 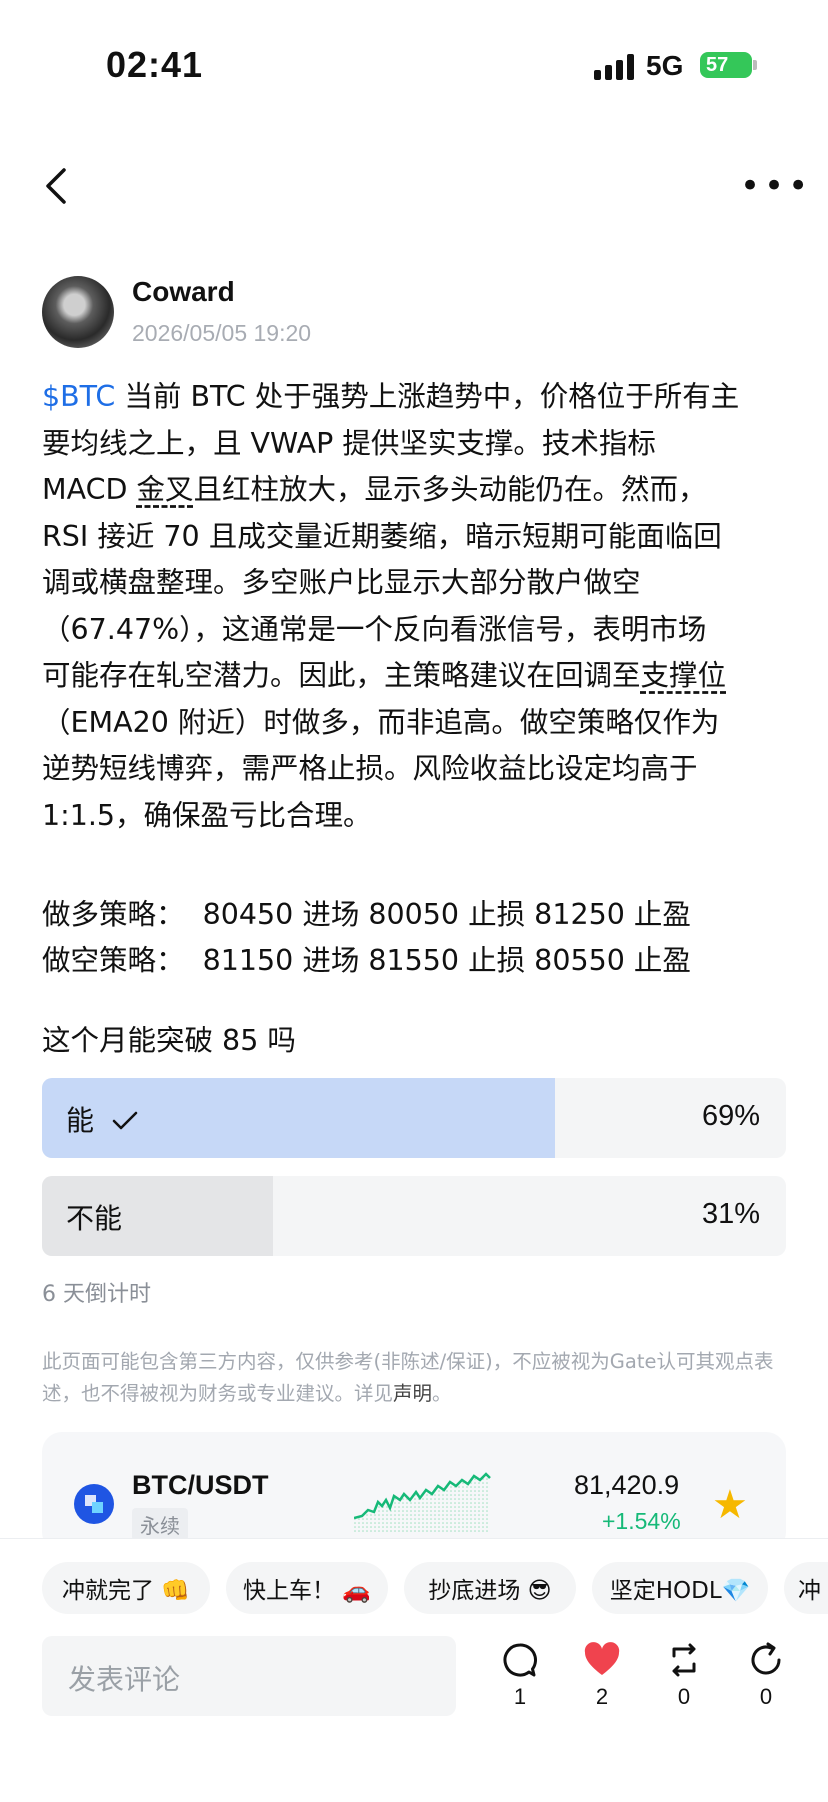 I want to click on poll-option-no: 不能 31%, so click(x=414, y=1216).